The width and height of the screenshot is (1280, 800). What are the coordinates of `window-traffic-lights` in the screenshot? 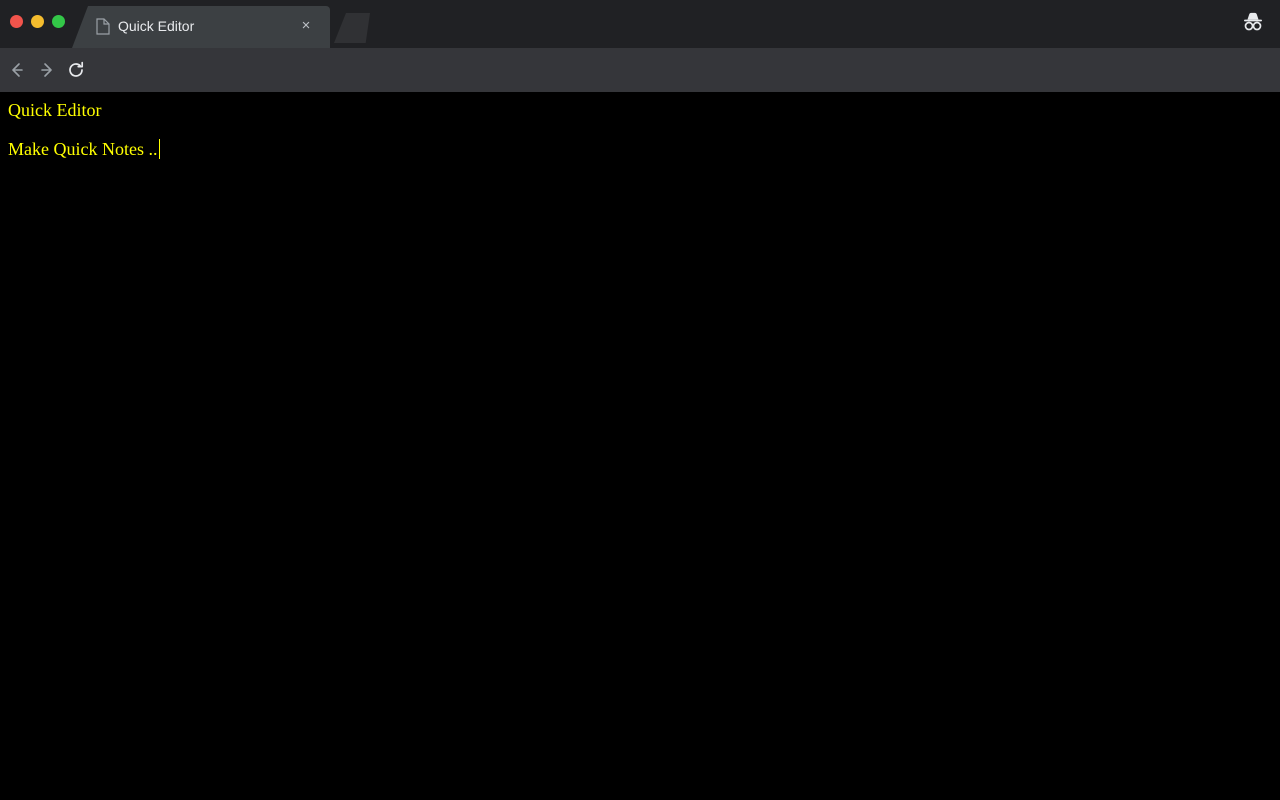 It's located at (37, 21).